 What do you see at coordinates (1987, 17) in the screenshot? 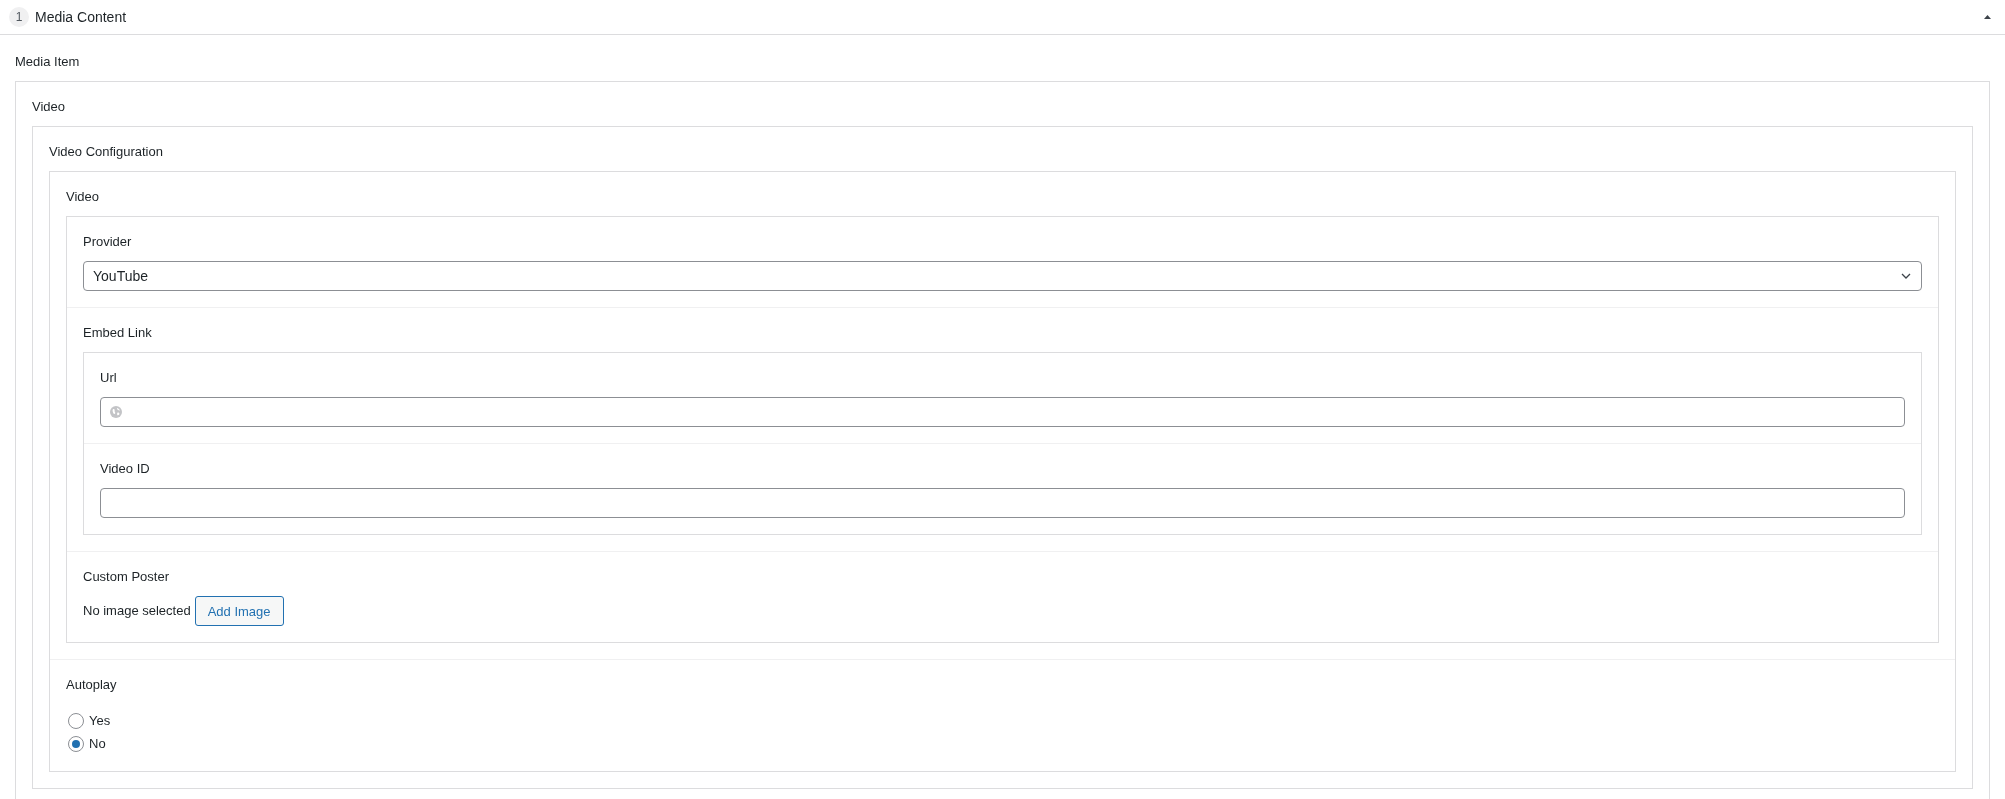
I see `caret-up-icon` at bounding box center [1987, 17].